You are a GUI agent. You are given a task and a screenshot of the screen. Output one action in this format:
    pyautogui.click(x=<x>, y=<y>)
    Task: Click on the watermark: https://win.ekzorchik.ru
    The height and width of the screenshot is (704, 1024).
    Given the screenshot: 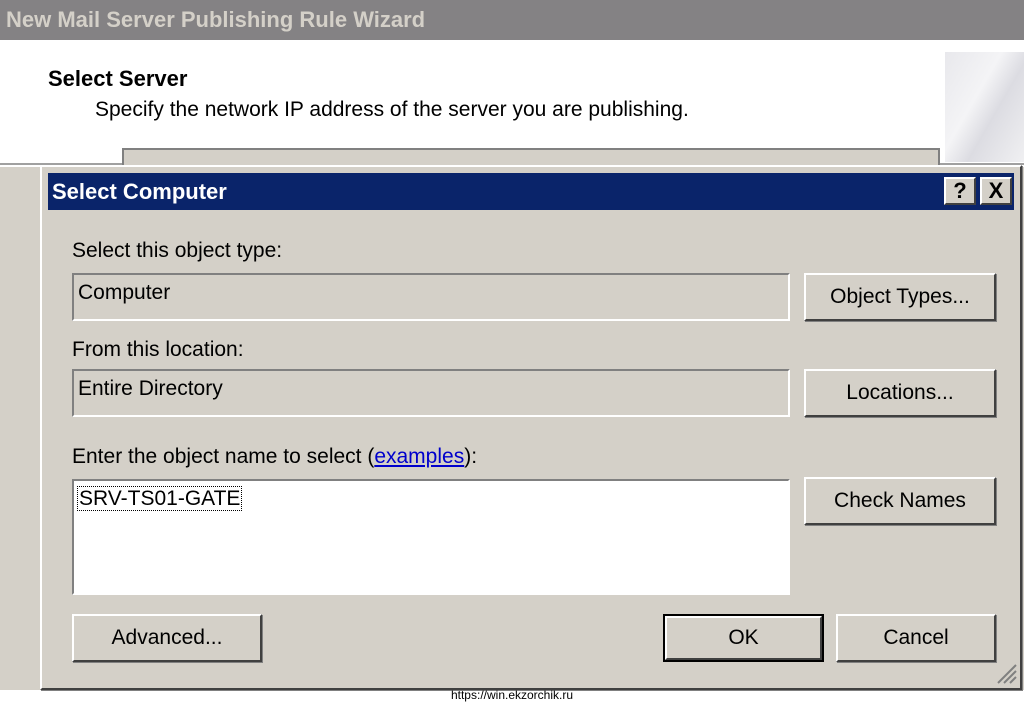 What is the action you would take?
    pyautogui.click(x=512, y=695)
    